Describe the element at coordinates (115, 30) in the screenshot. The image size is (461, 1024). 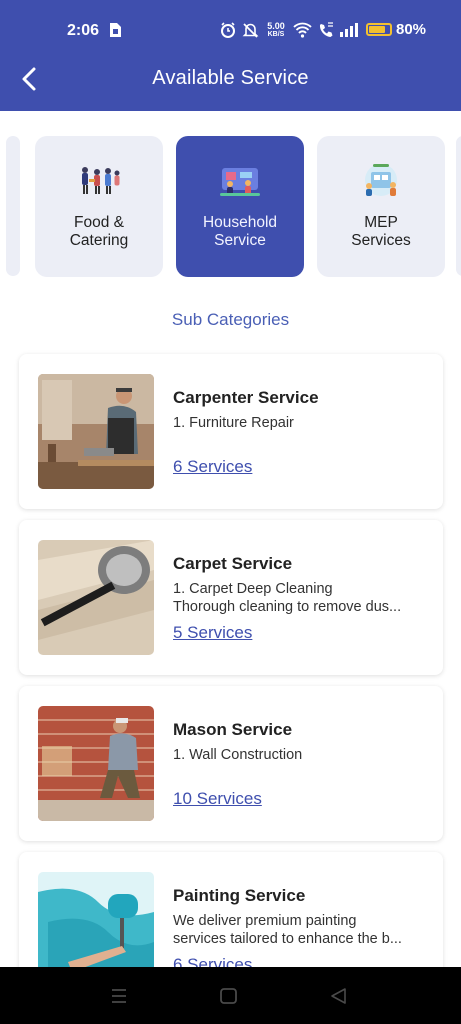
I see `sim-icon` at that location.